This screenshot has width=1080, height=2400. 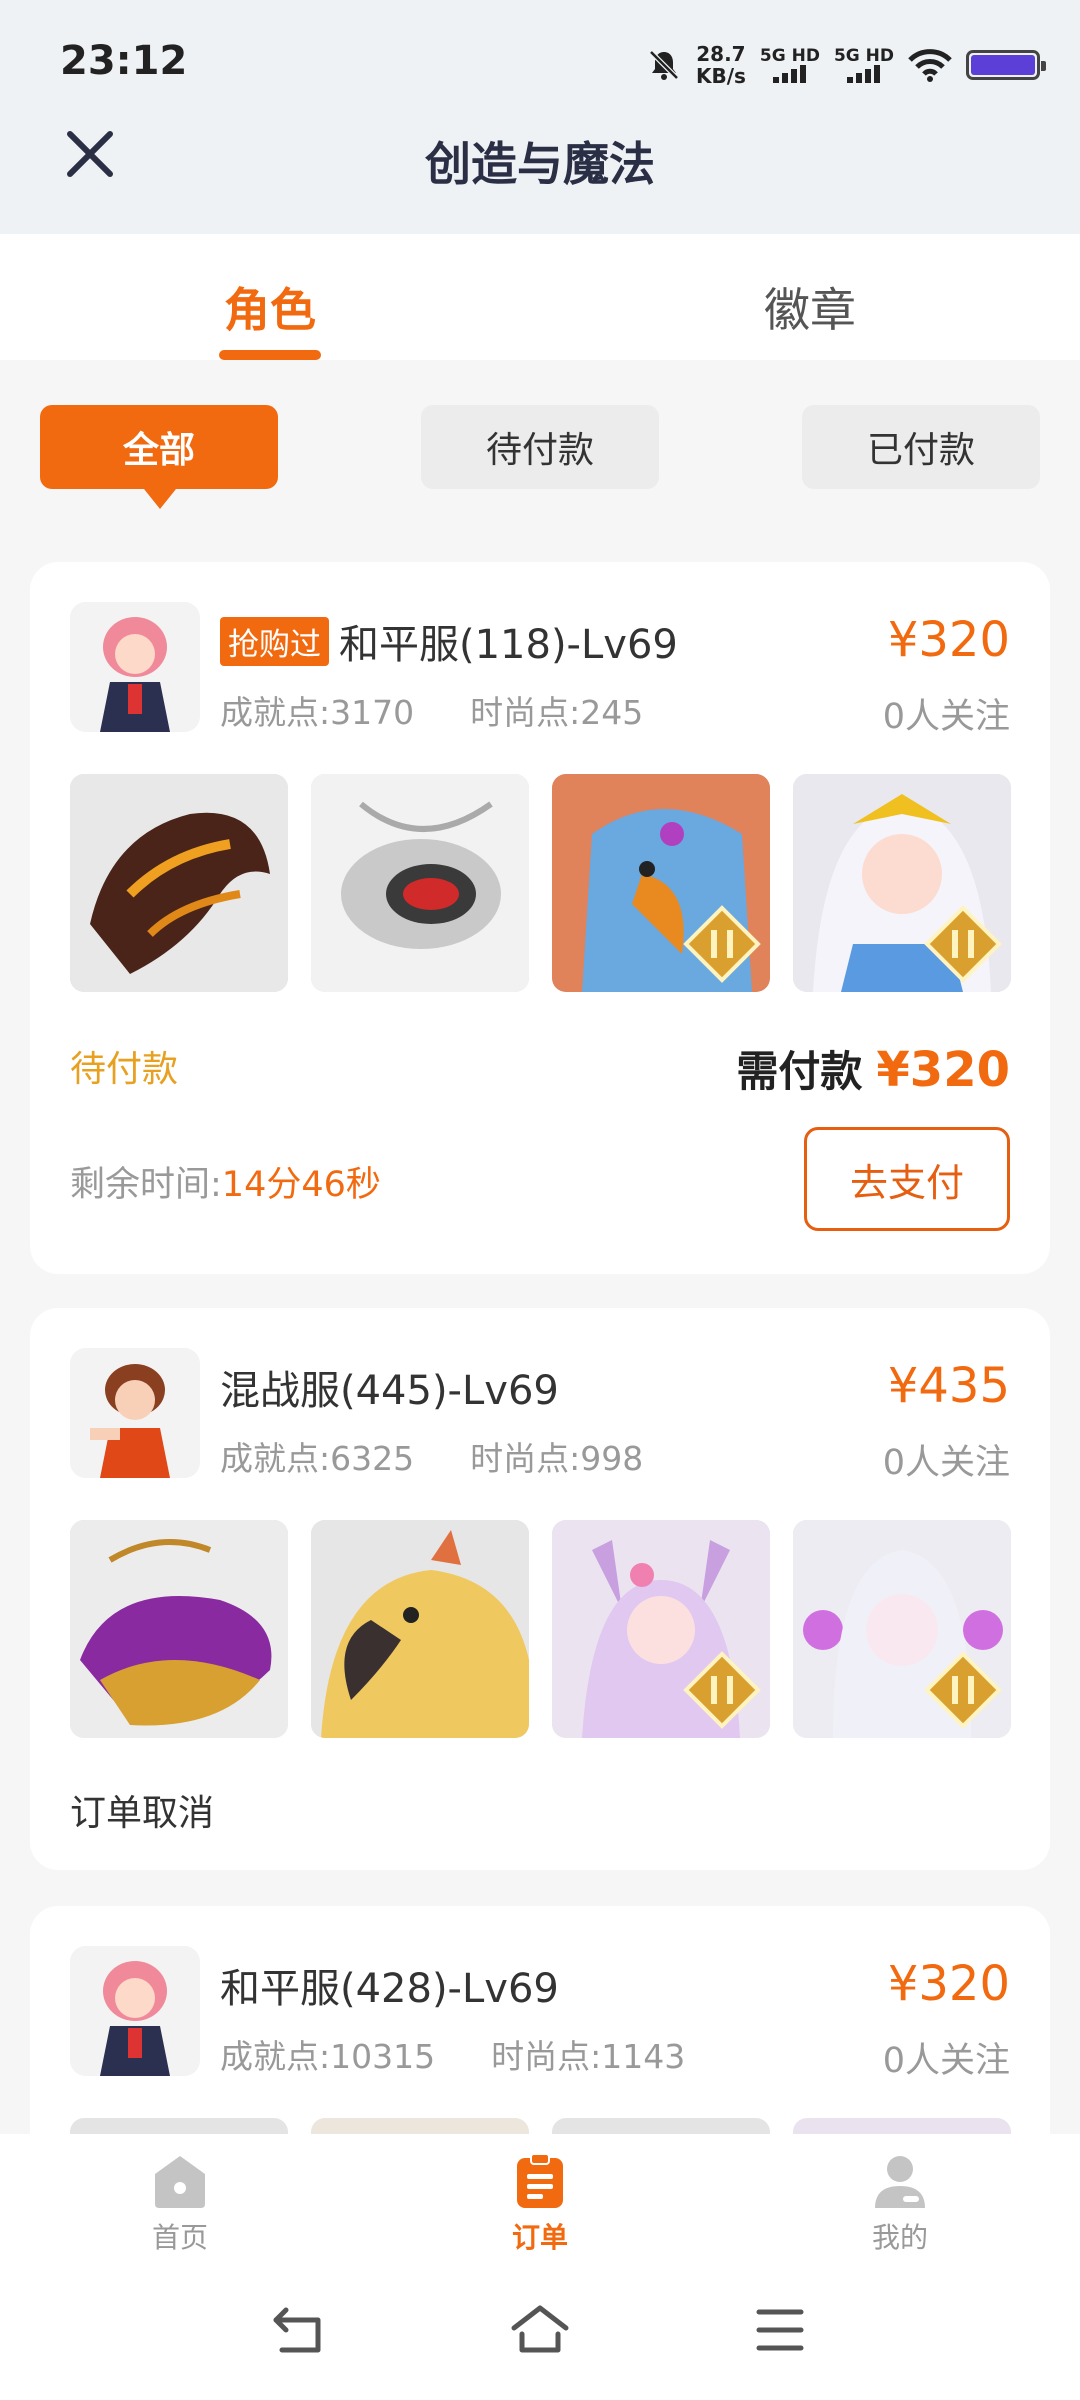 What do you see at coordinates (301, 1185) in the screenshot?
I see `remaining-time-value: 14分46秒` at bounding box center [301, 1185].